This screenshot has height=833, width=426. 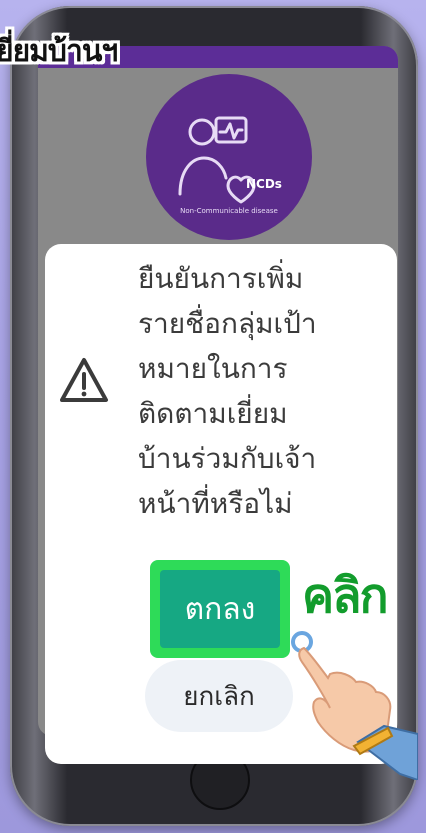 I want to click on logo-text: NCDs, so click(x=264, y=184).